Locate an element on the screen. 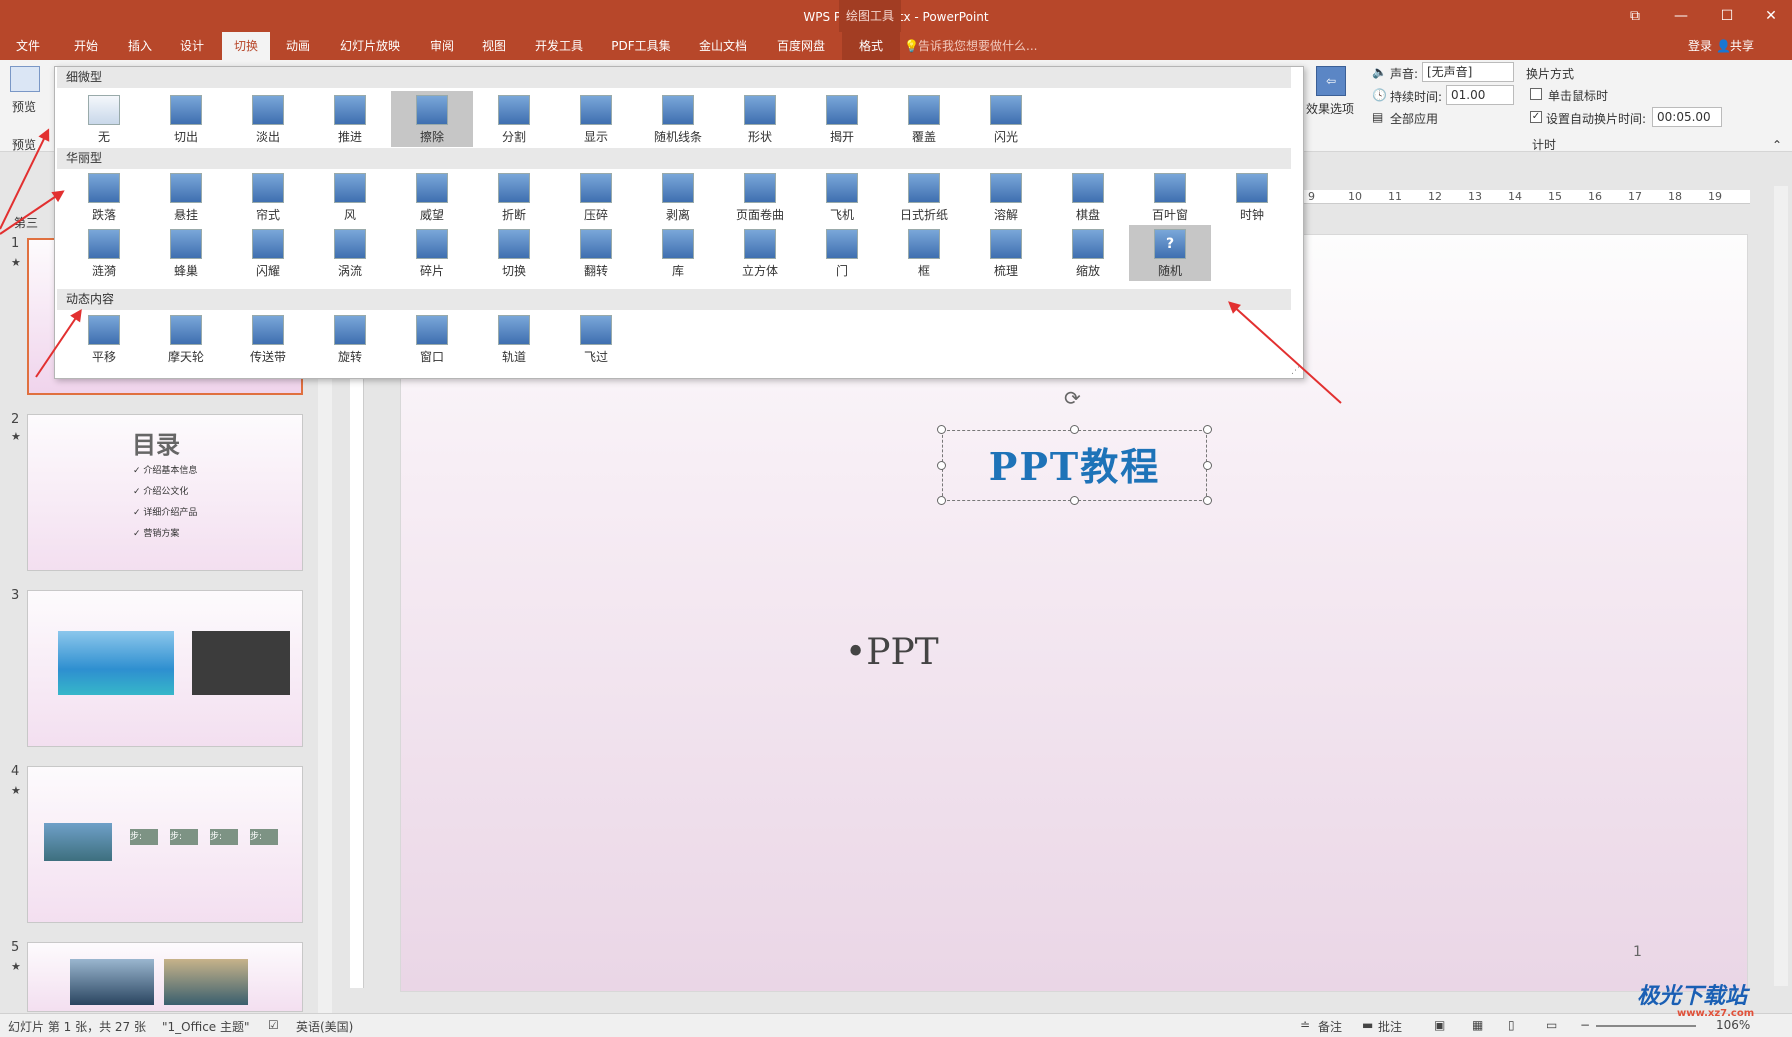 Image resolution: width=1792 pixels, height=1037 pixels. transition-option: 悬挂 is located at coordinates (186, 197).